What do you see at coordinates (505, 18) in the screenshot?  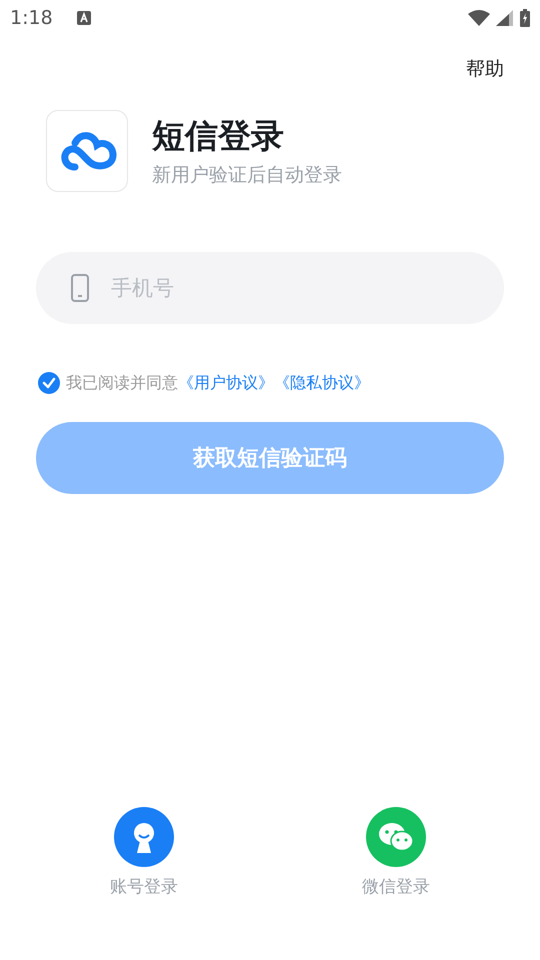 I see `signal-icon` at bounding box center [505, 18].